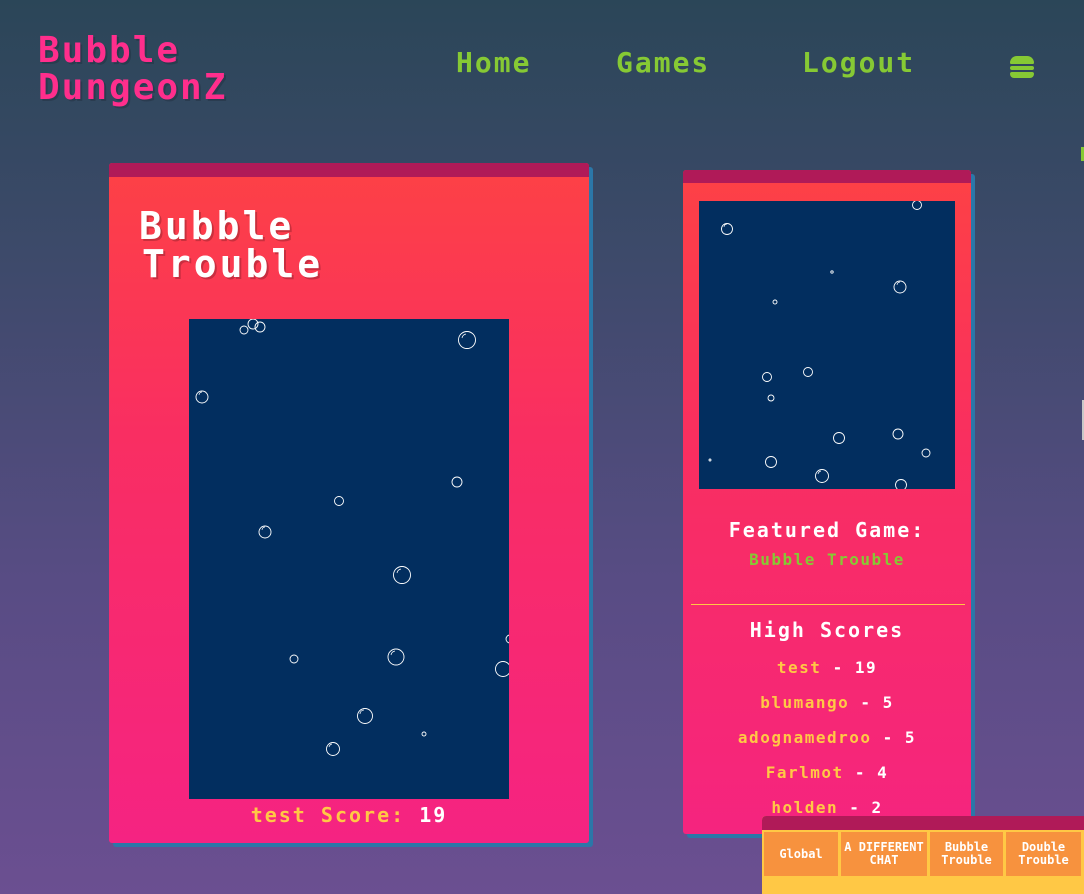 This screenshot has width=1084, height=894. I want to click on nav-logout-link: Logout, so click(882, 62).